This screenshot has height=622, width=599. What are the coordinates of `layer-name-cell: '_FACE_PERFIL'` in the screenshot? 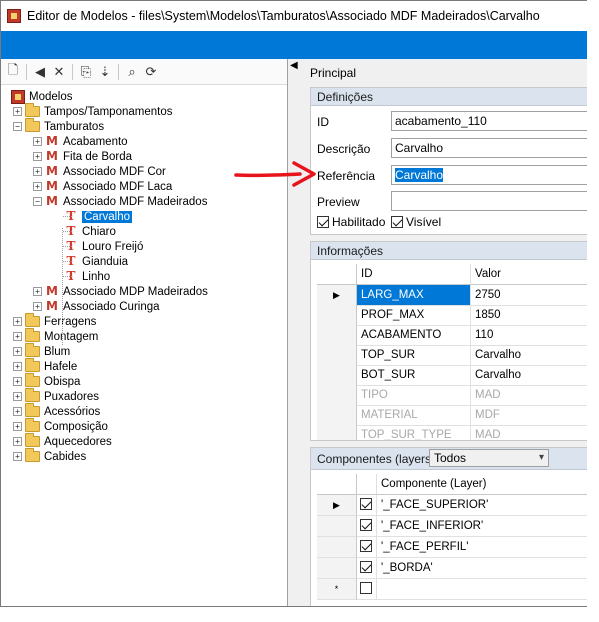 It's located at (482, 547).